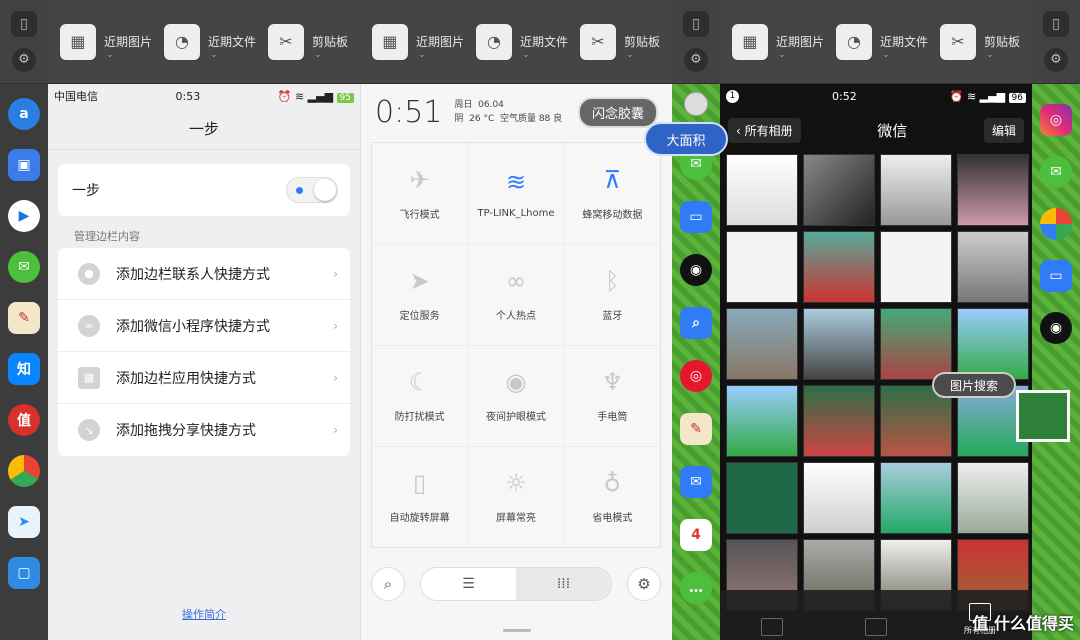  I want to click on grid-view-icon: ⁞⁞⁞, so click(563, 584).